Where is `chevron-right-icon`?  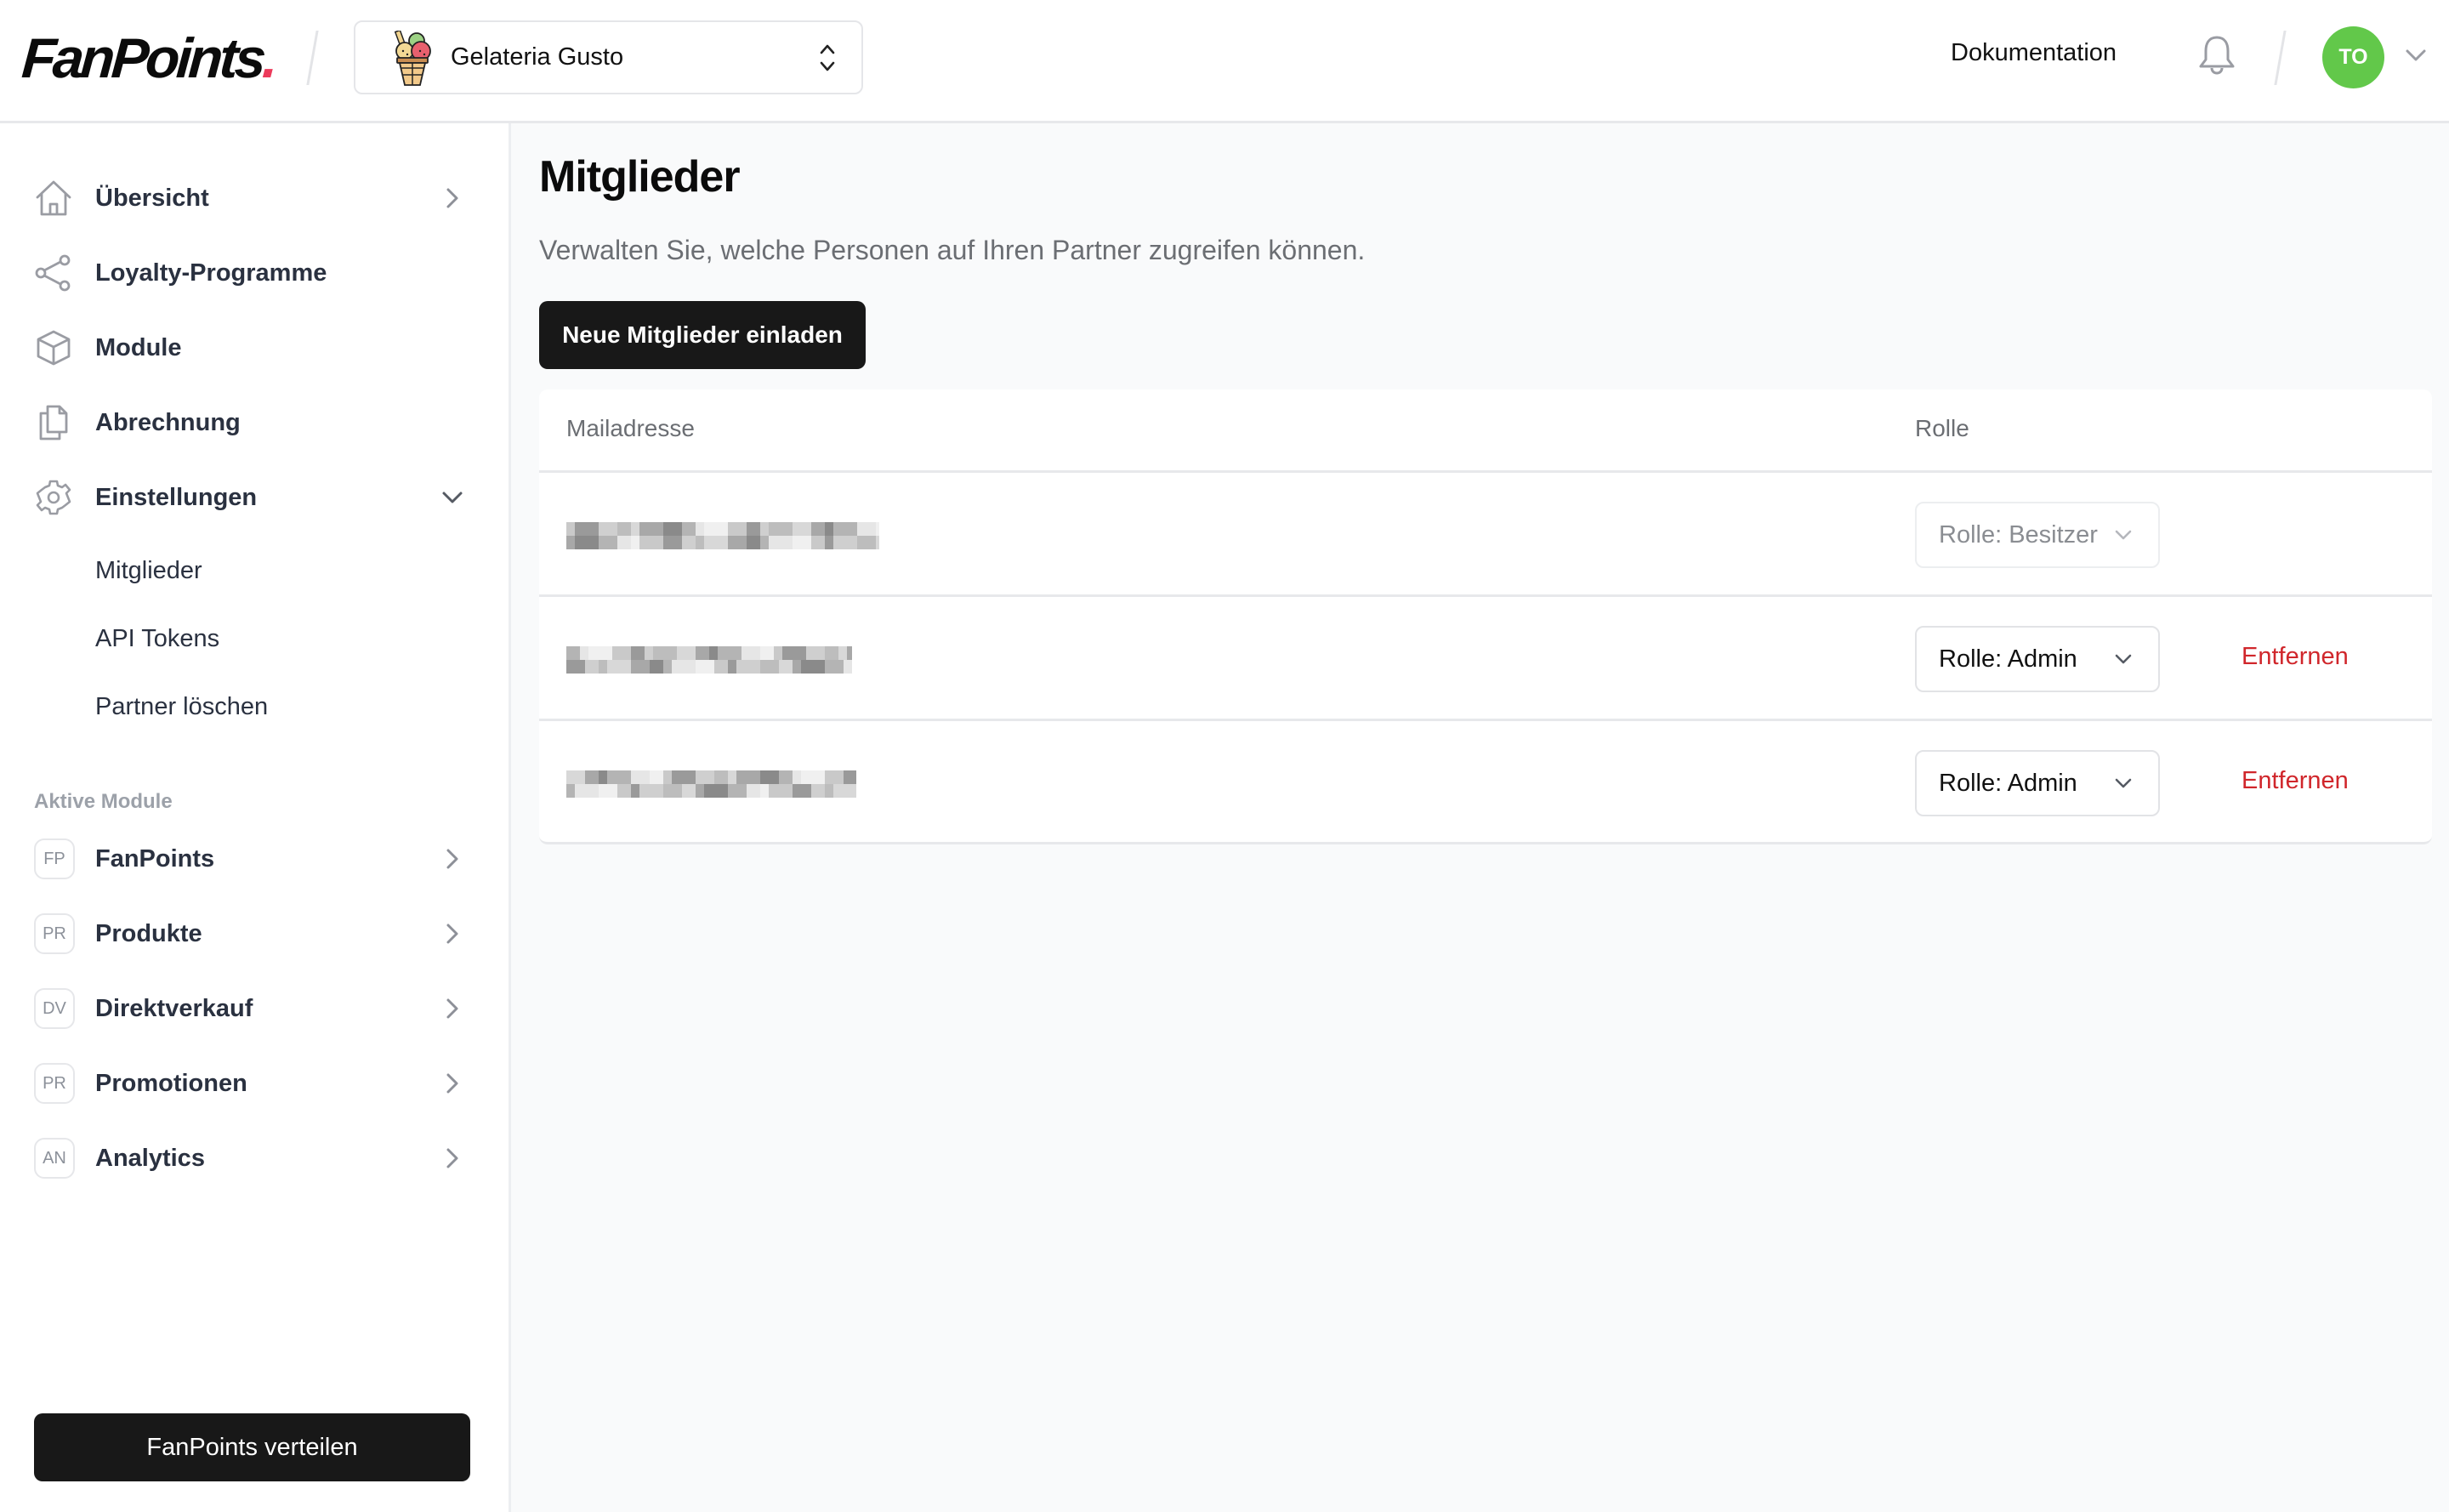
chevron-right-icon is located at coordinates (452, 1158).